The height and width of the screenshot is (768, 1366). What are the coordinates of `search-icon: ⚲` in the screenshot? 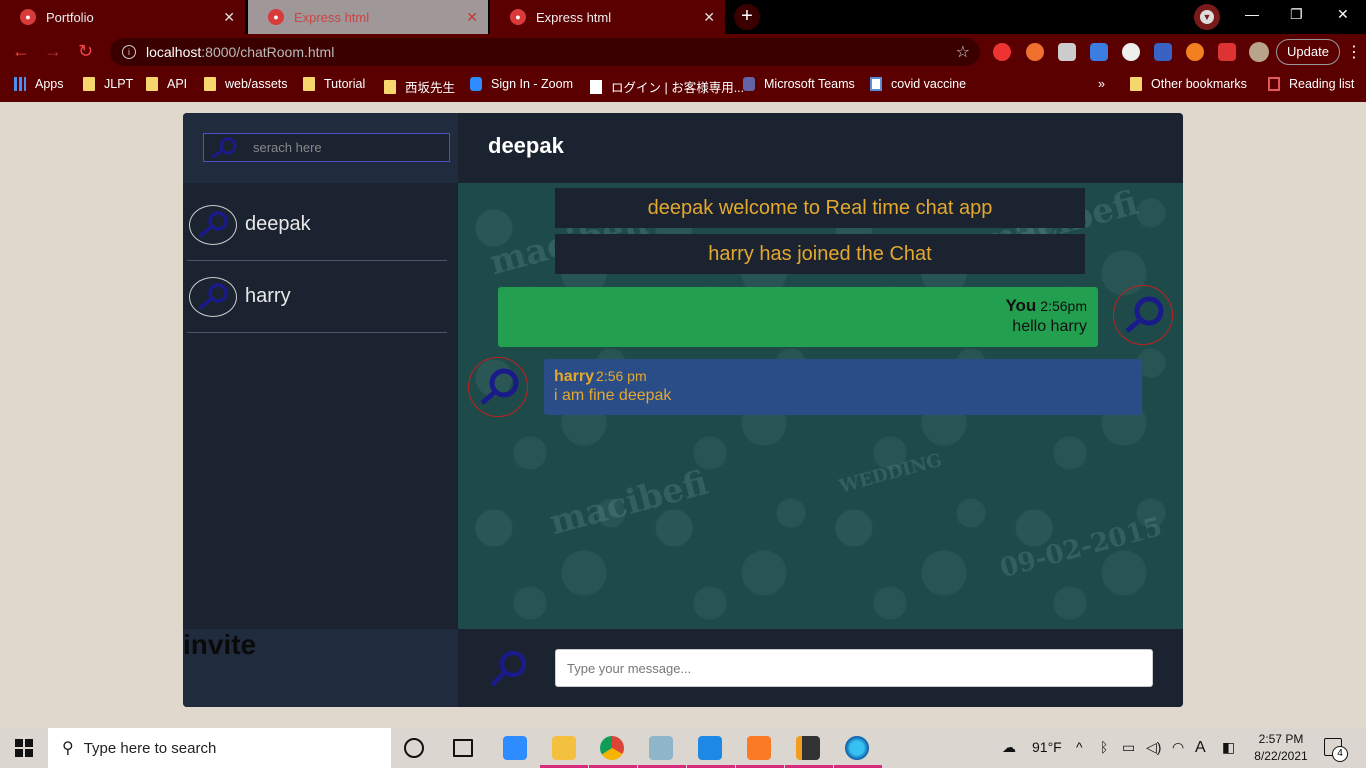 It's located at (68, 748).